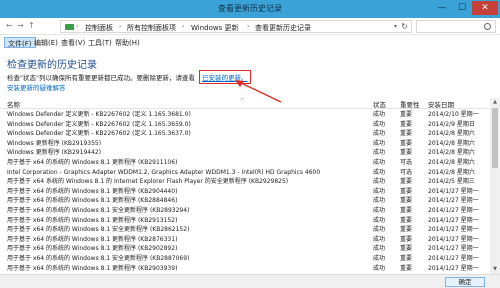  What do you see at coordinates (462, 8) in the screenshot?
I see `maximize-button: ☐` at bounding box center [462, 8].